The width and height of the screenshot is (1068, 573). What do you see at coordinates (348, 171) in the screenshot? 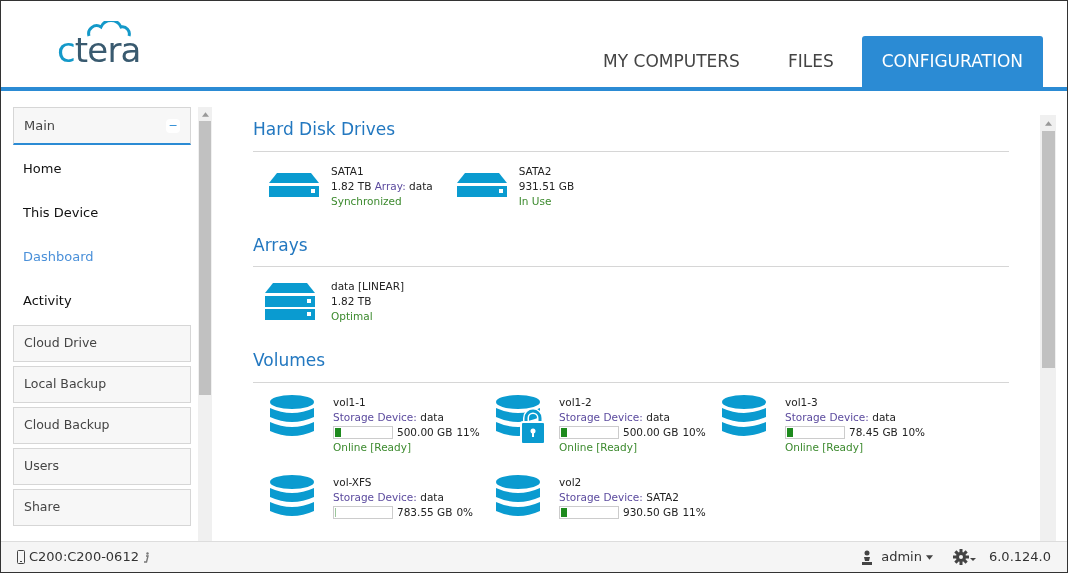
I see `disk-name: SATA1` at bounding box center [348, 171].